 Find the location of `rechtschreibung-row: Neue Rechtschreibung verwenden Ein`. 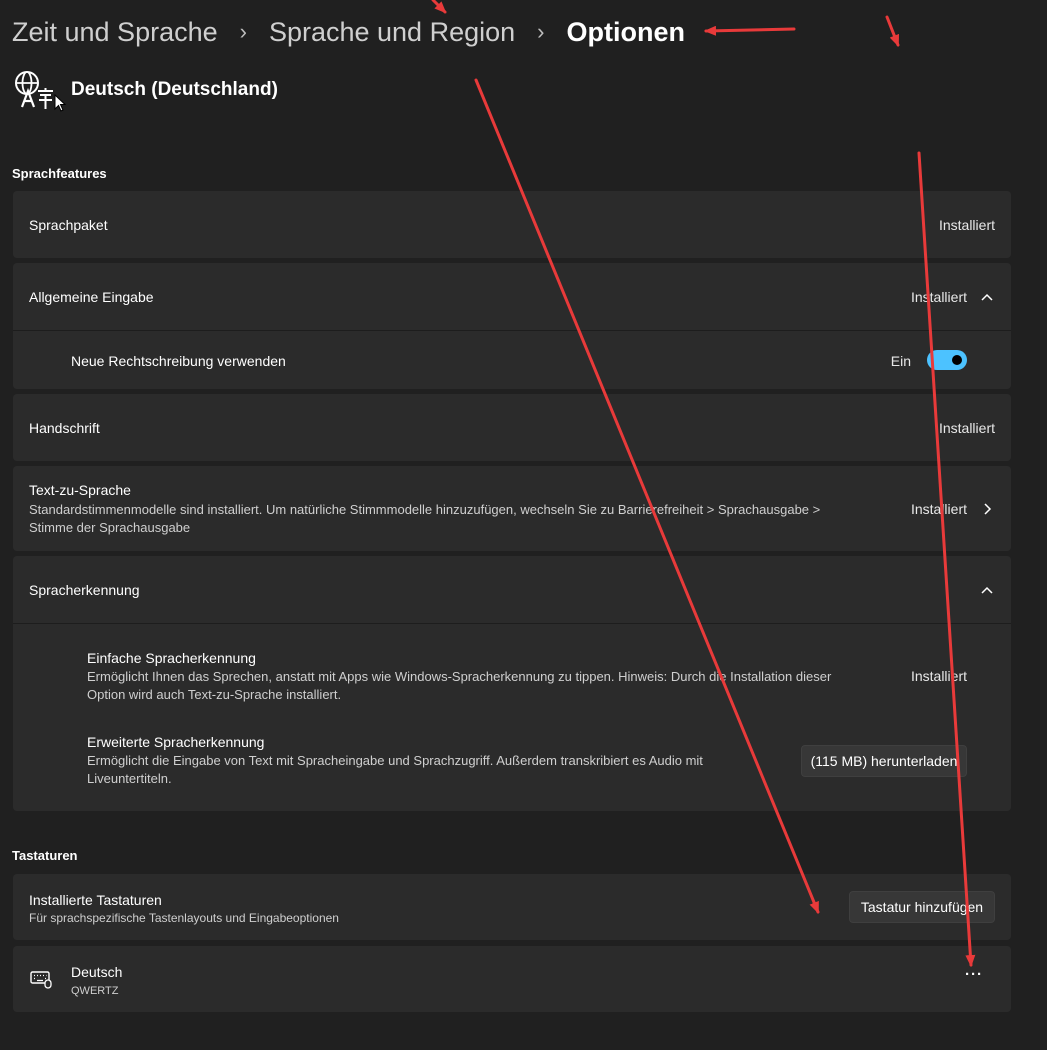

rechtschreibung-row: Neue Rechtschreibung verwenden Ein is located at coordinates (512, 360).